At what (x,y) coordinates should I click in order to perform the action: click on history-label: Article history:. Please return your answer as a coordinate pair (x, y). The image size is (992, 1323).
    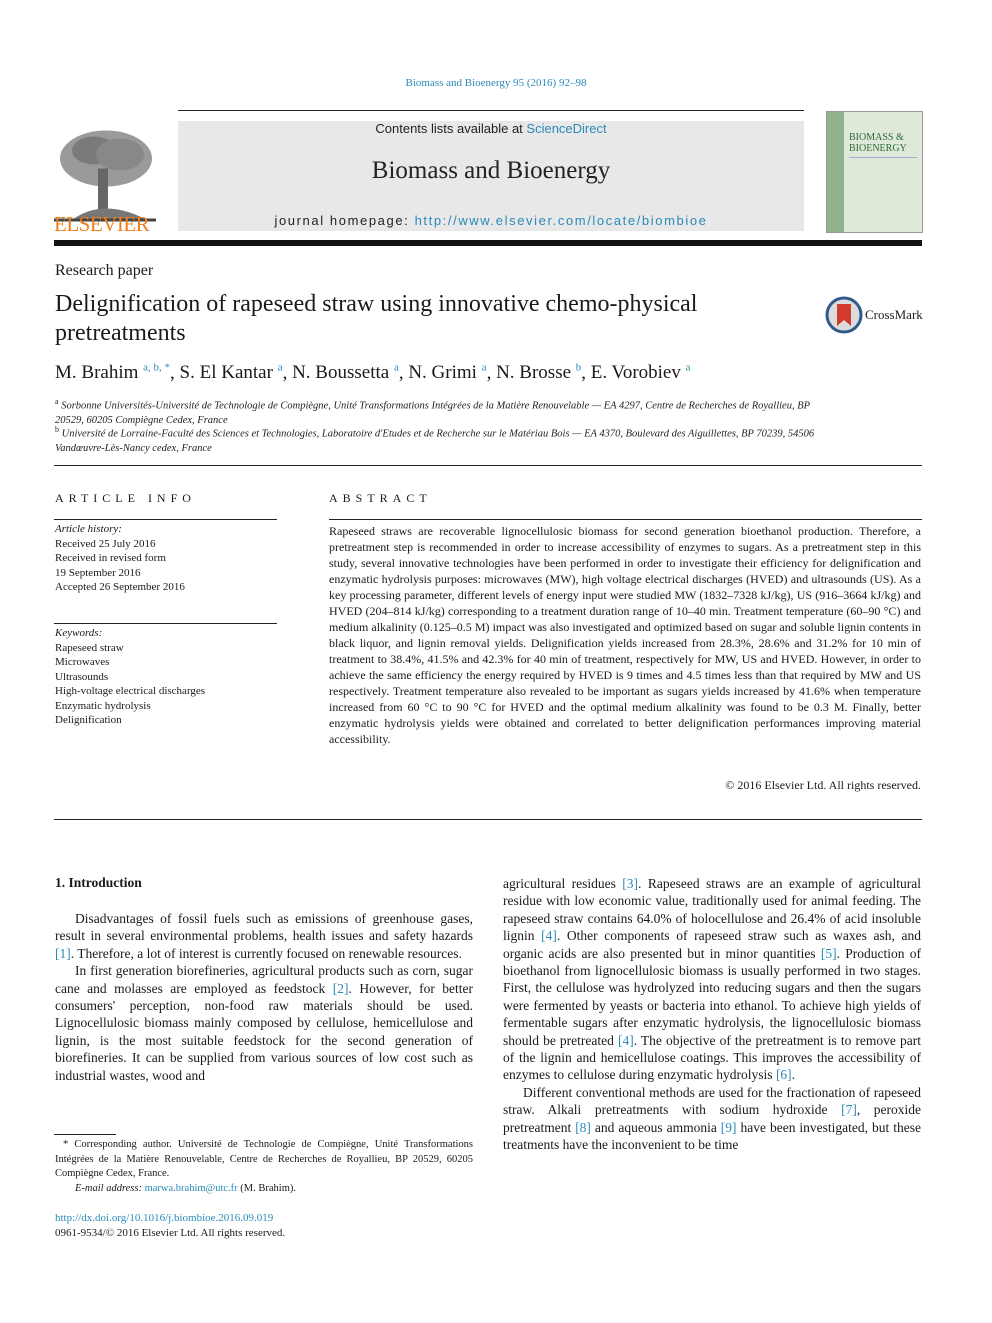
    Looking at the image, I should click on (88, 529).